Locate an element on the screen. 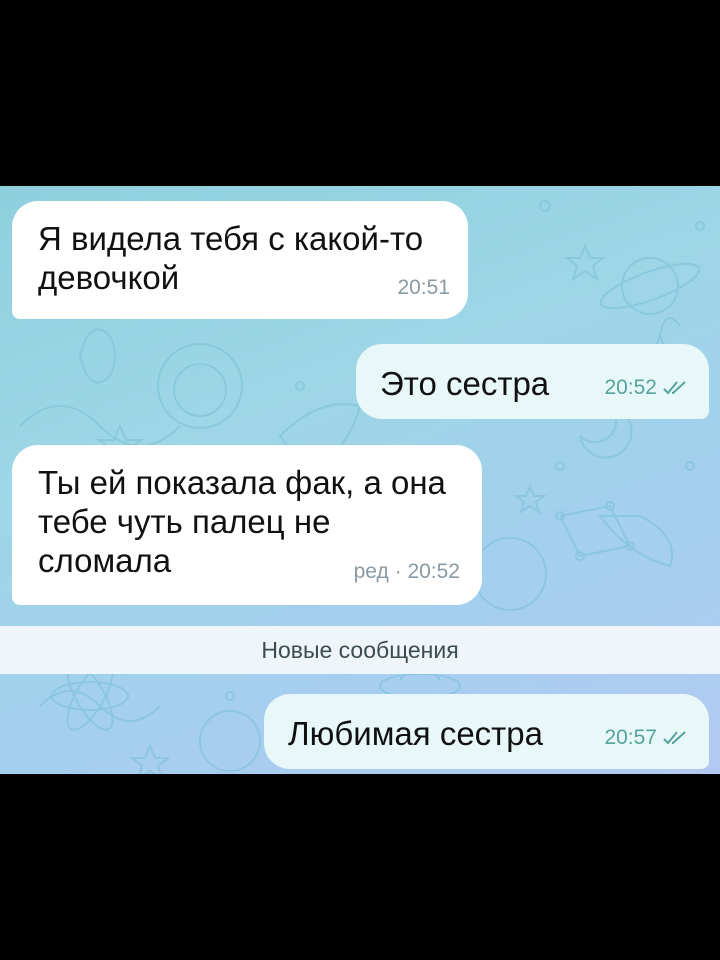  message-text: Я видела тебя с какой-то девочкой is located at coordinates (231, 258).